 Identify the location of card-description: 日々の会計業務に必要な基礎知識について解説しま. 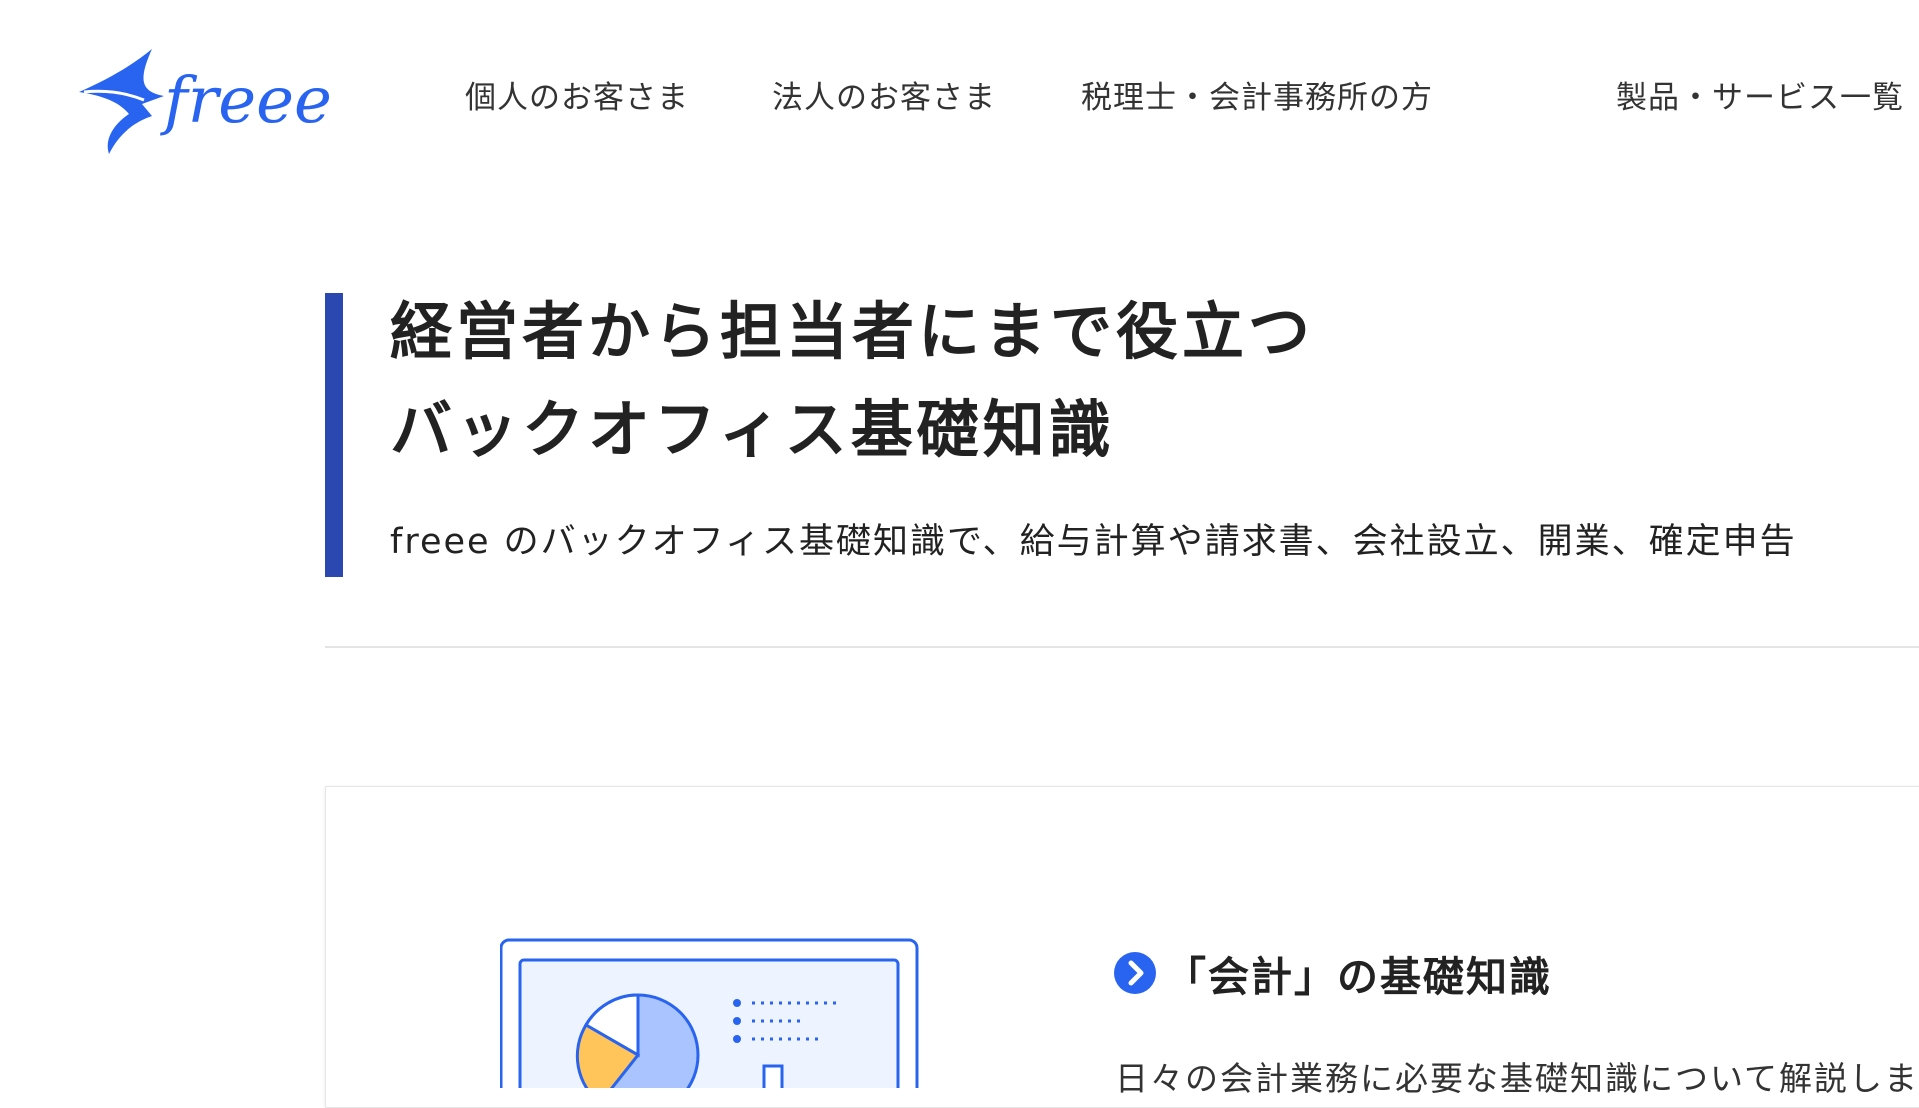
(1517, 1078).